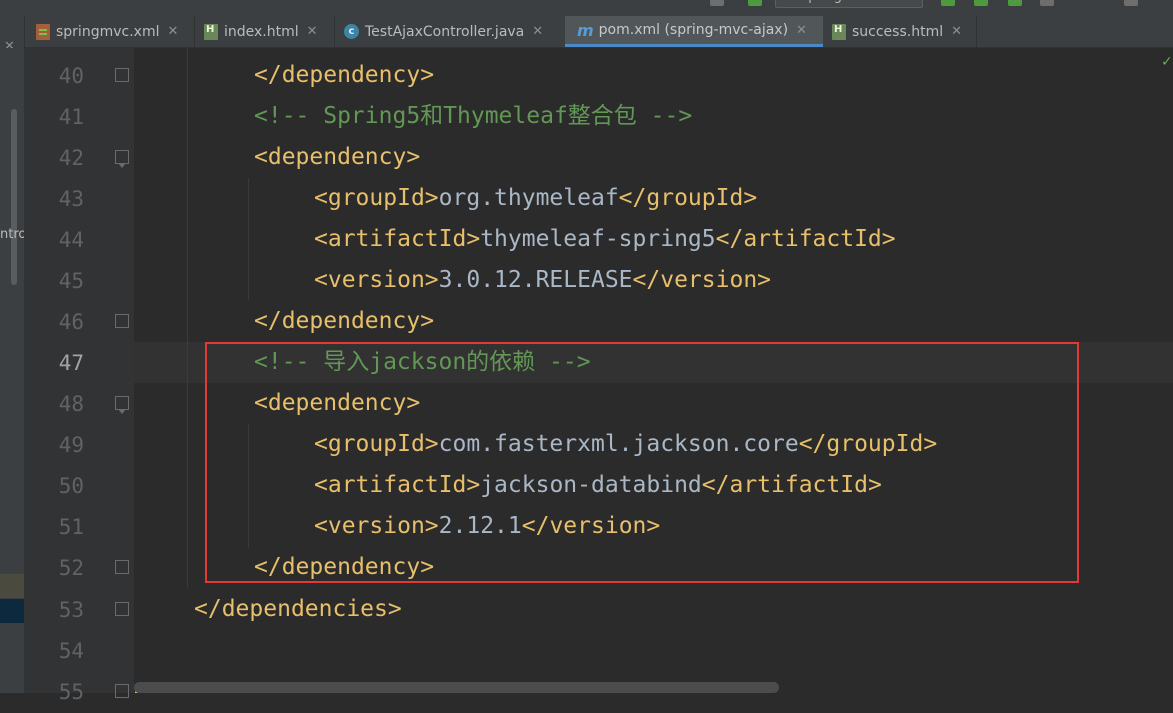  Describe the element at coordinates (755, 3) in the screenshot. I see `back-arrow-icon` at that location.